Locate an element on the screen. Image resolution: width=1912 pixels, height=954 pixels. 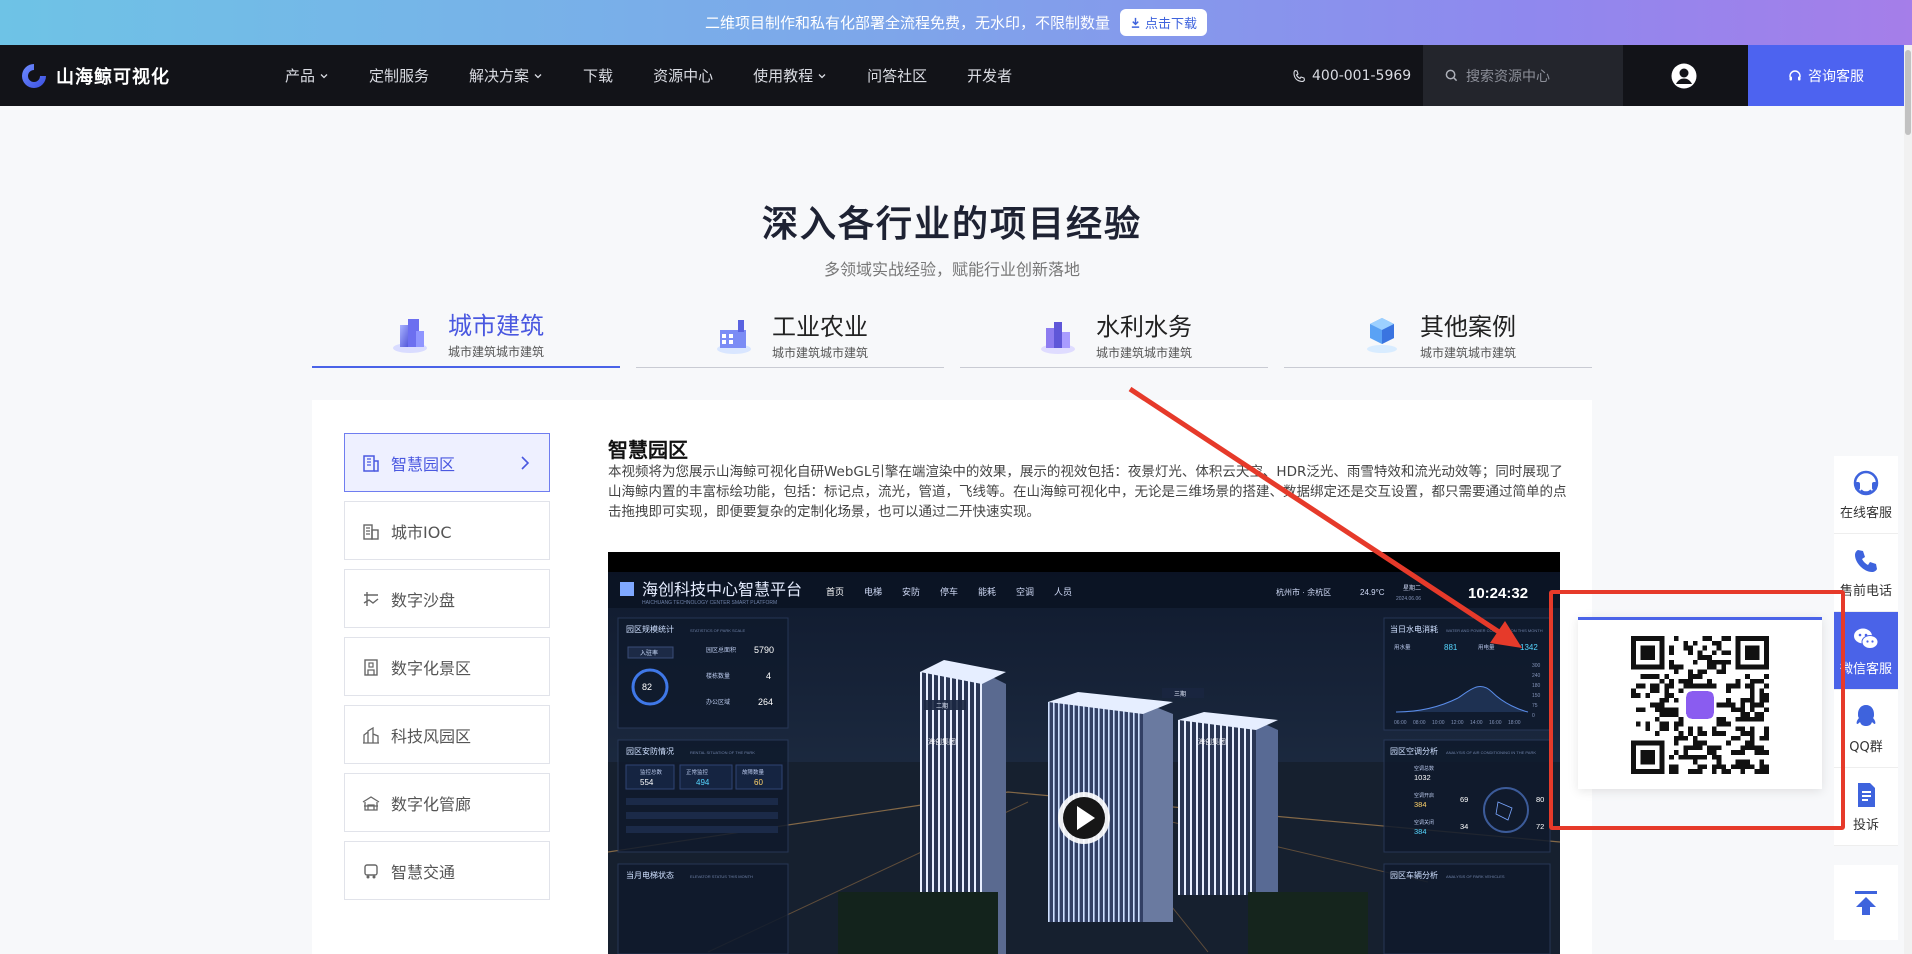
video-chart-xtick: 06:00 is located at coordinates (1400, 723).